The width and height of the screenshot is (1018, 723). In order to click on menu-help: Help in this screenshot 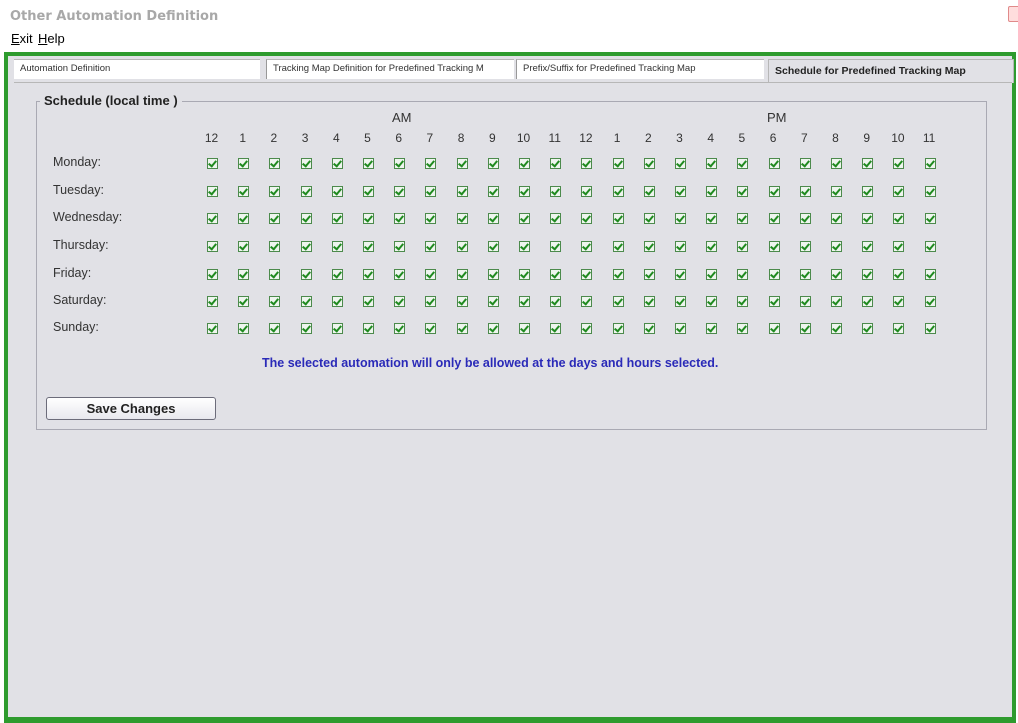, I will do `click(51, 38)`.